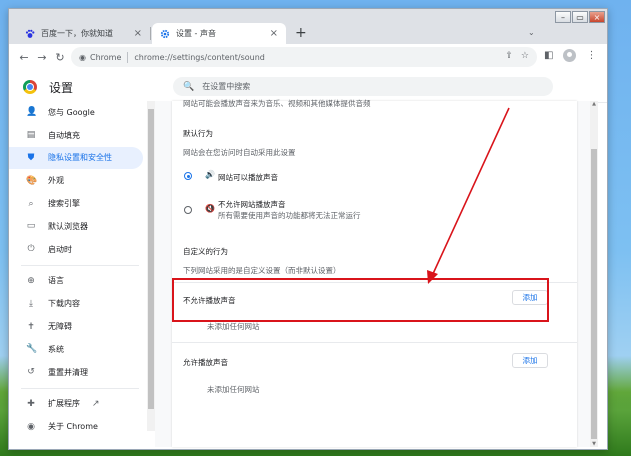 Image resolution: width=631 pixels, height=456 pixels. I want to click on tab-divider, so click(150, 33).